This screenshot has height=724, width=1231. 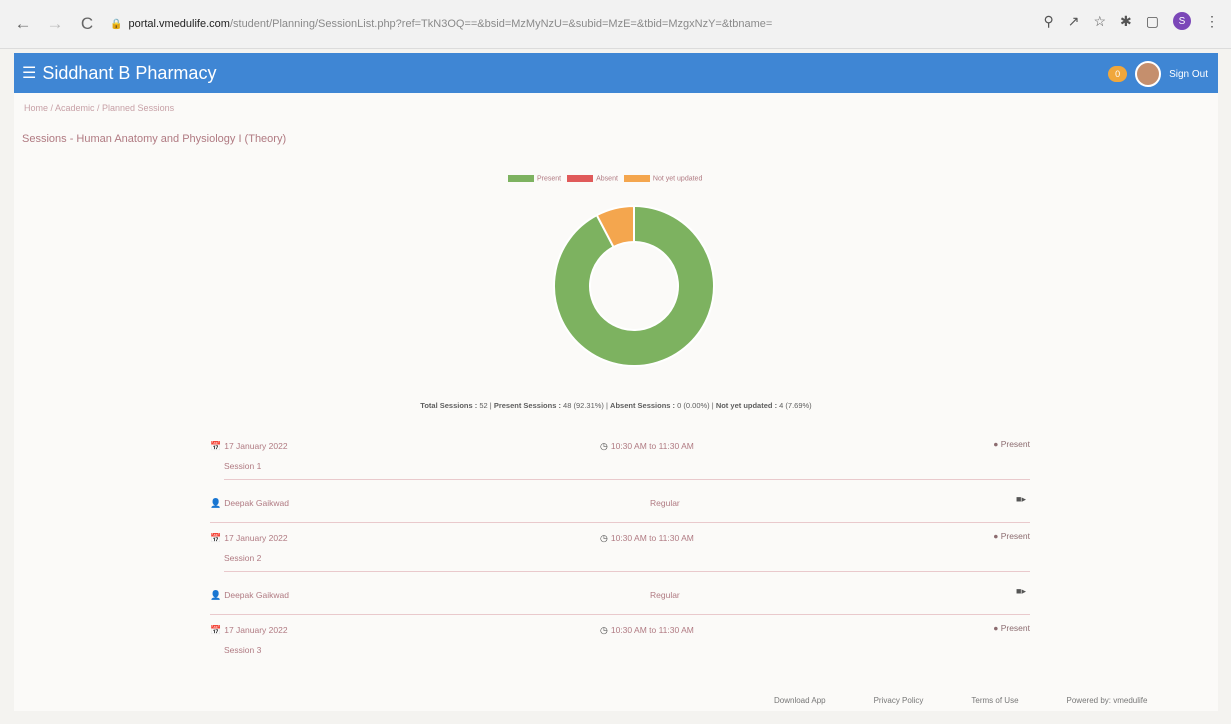 I want to click on forward-button: →, so click(x=55, y=24).